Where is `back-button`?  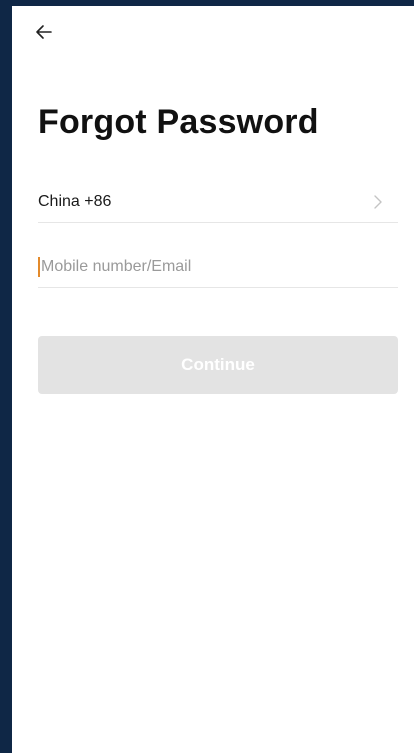
back-button is located at coordinates (44, 32).